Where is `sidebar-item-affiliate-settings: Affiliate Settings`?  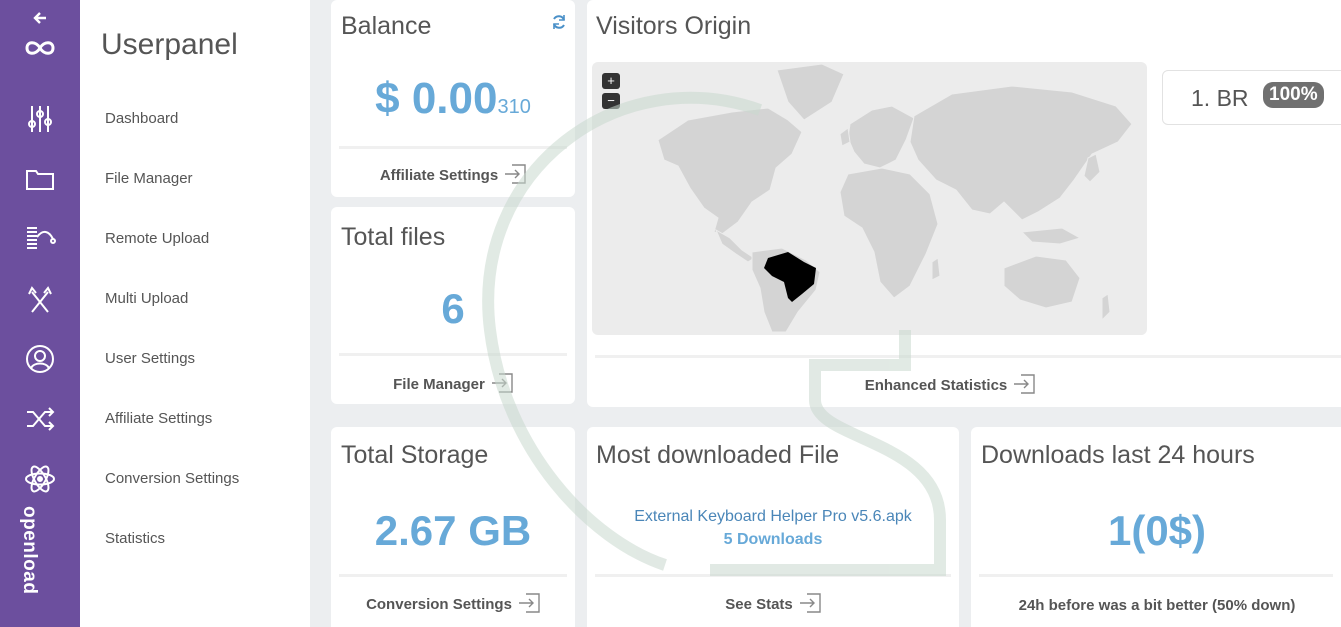 sidebar-item-affiliate-settings: Affiliate Settings is located at coordinates (158, 418).